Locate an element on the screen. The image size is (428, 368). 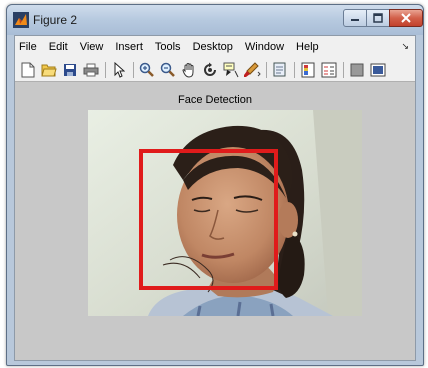
pan-hand-icon is located at coordinates (188, 70).